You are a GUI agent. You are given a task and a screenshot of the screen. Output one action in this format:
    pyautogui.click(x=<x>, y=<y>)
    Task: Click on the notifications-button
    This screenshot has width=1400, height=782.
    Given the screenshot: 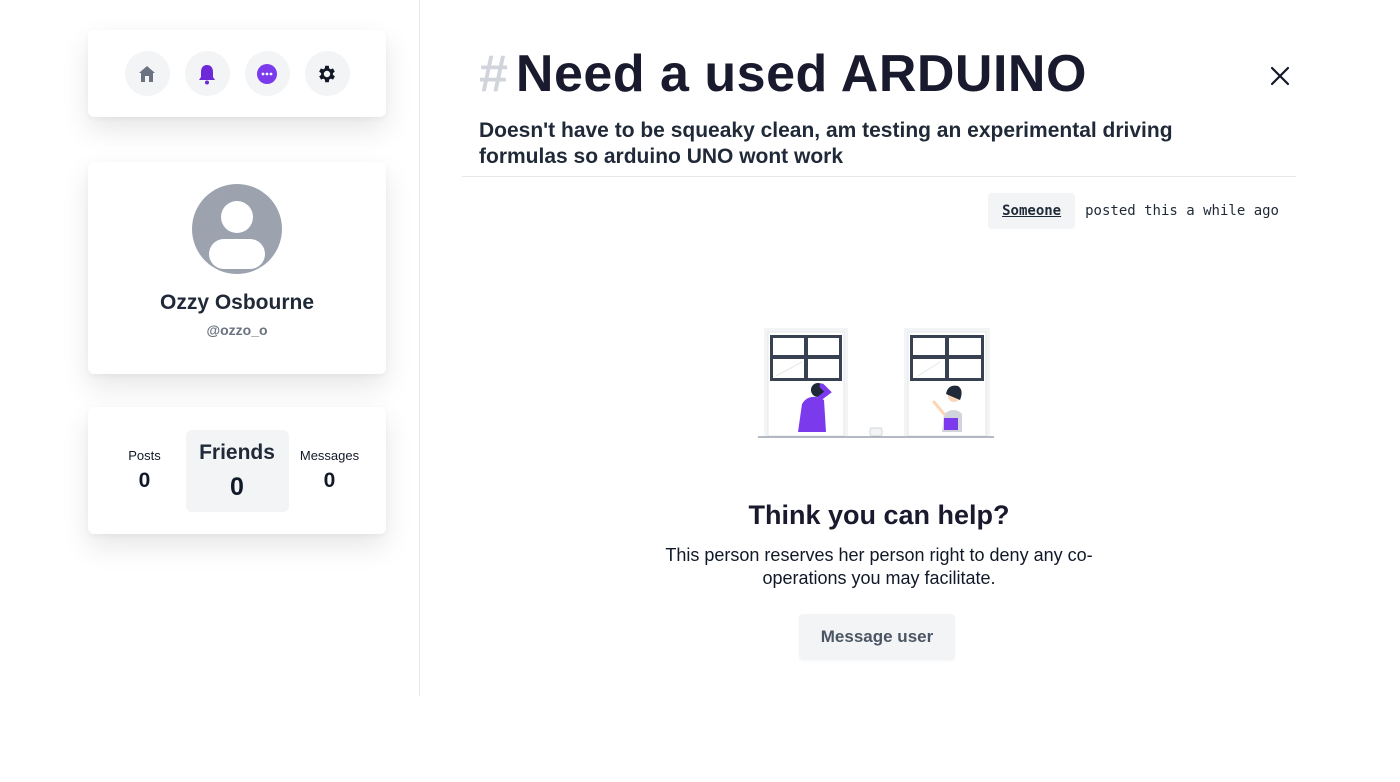 What is the action you would take?
    pyautogui.click(x=207, y=73)
    